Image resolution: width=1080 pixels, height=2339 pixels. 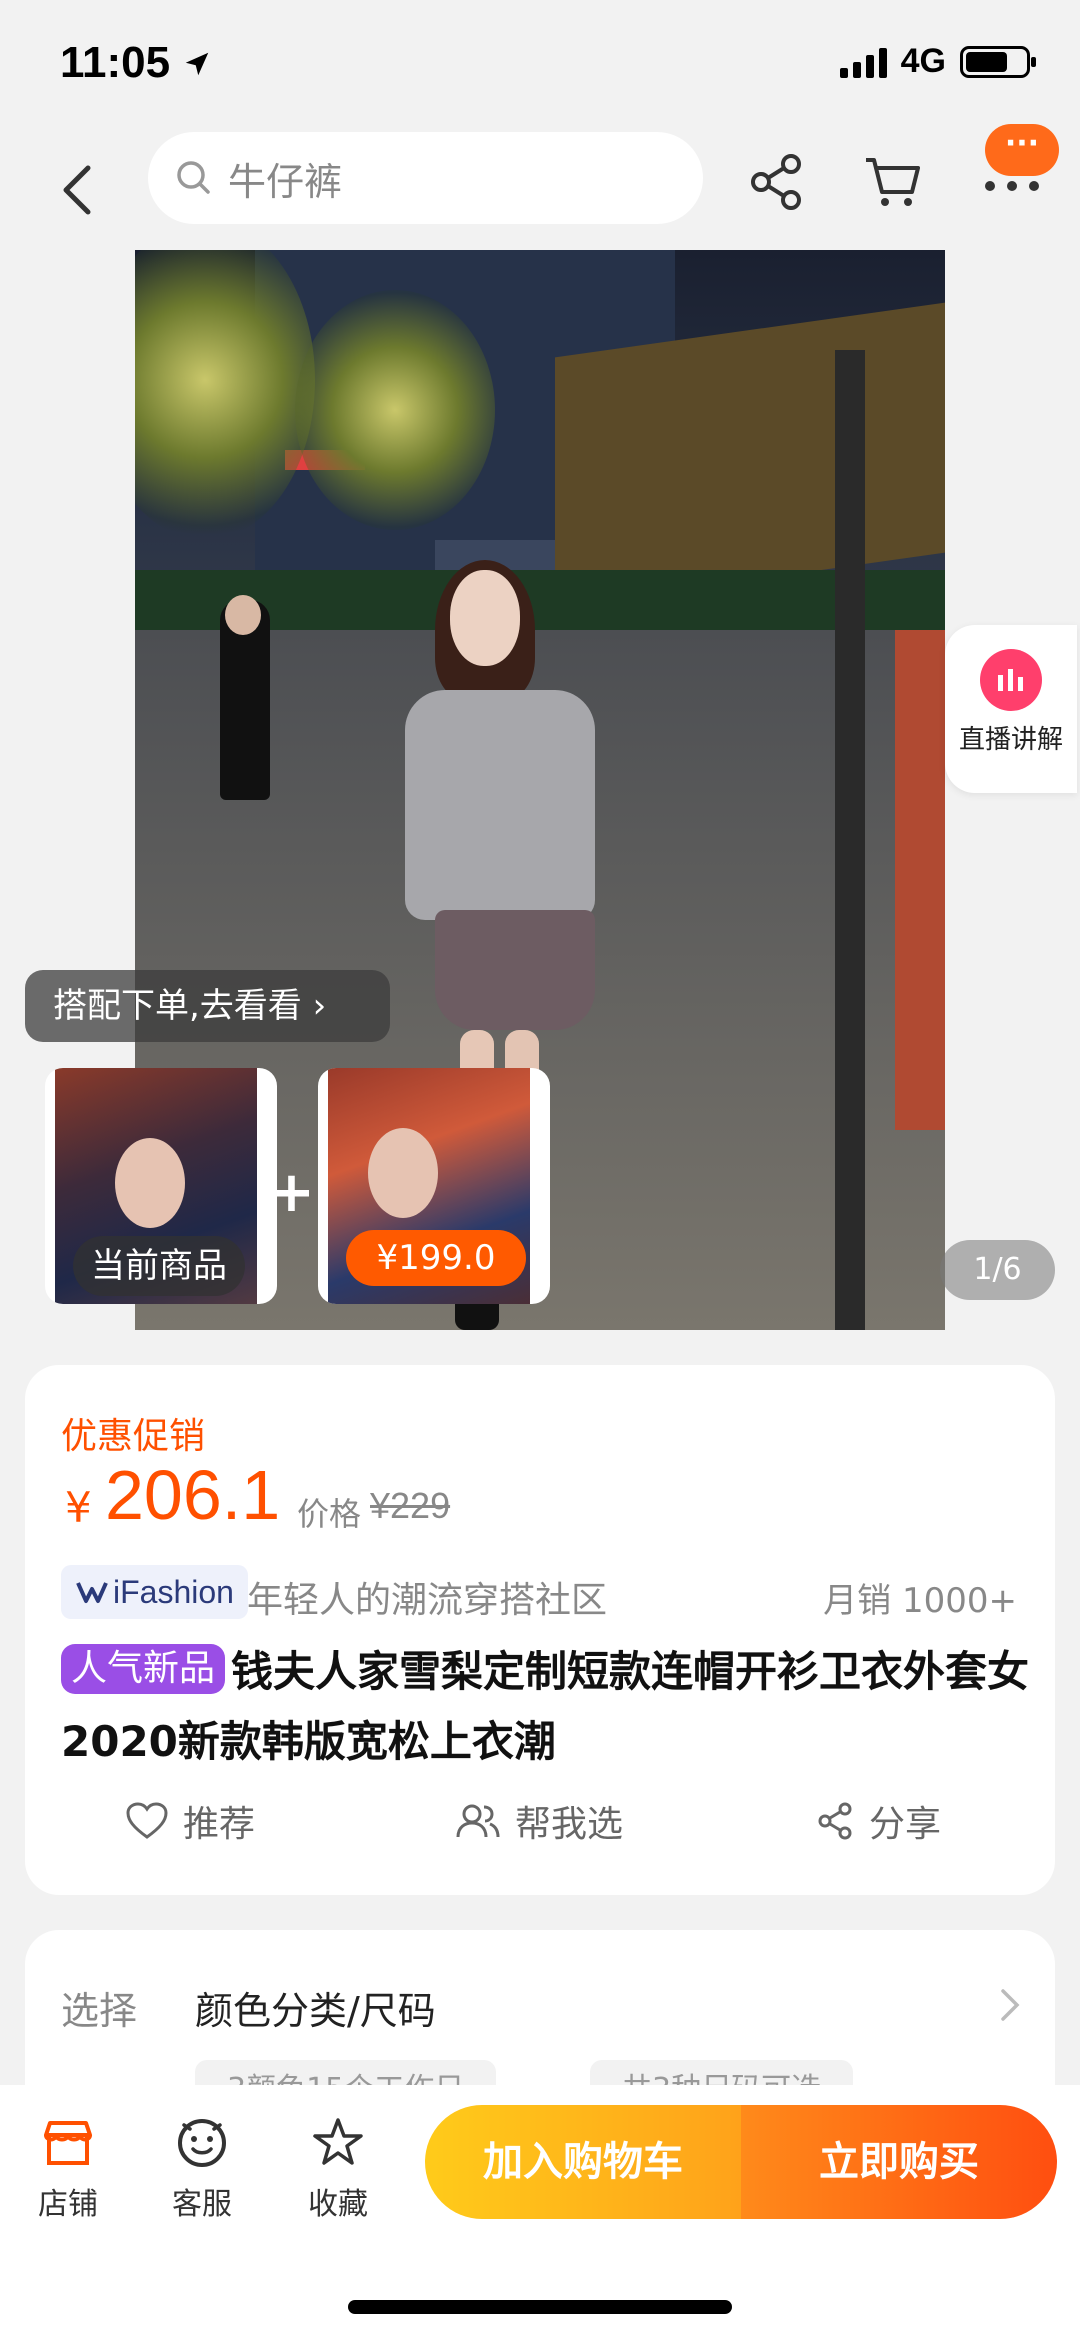 I want to click on live-icon, so click(x=1011, y=680).